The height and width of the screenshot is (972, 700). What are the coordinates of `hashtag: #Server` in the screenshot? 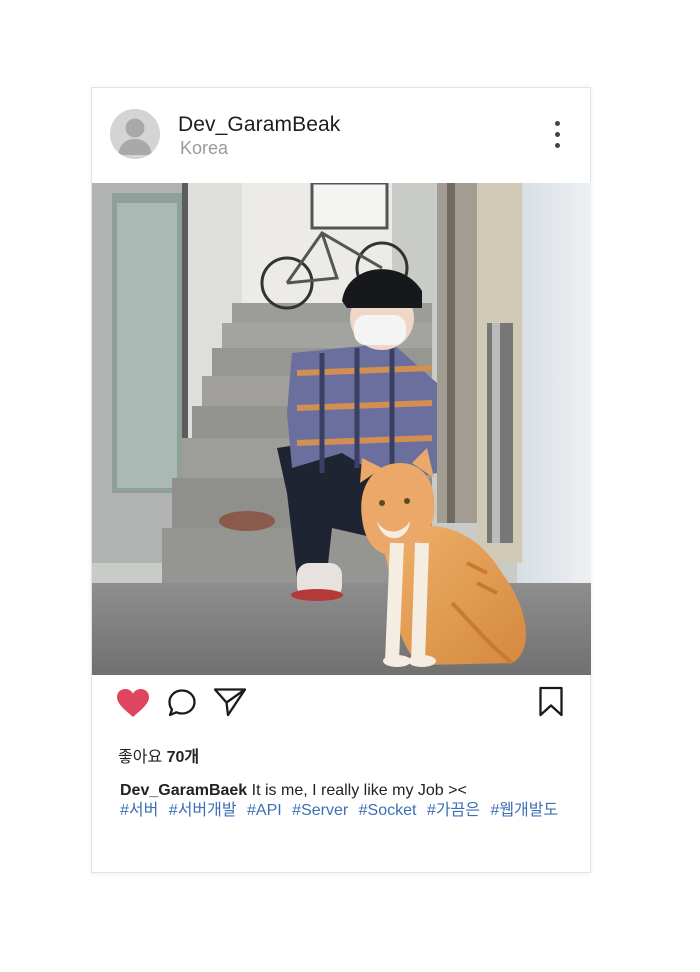 It's located at (320, 810).